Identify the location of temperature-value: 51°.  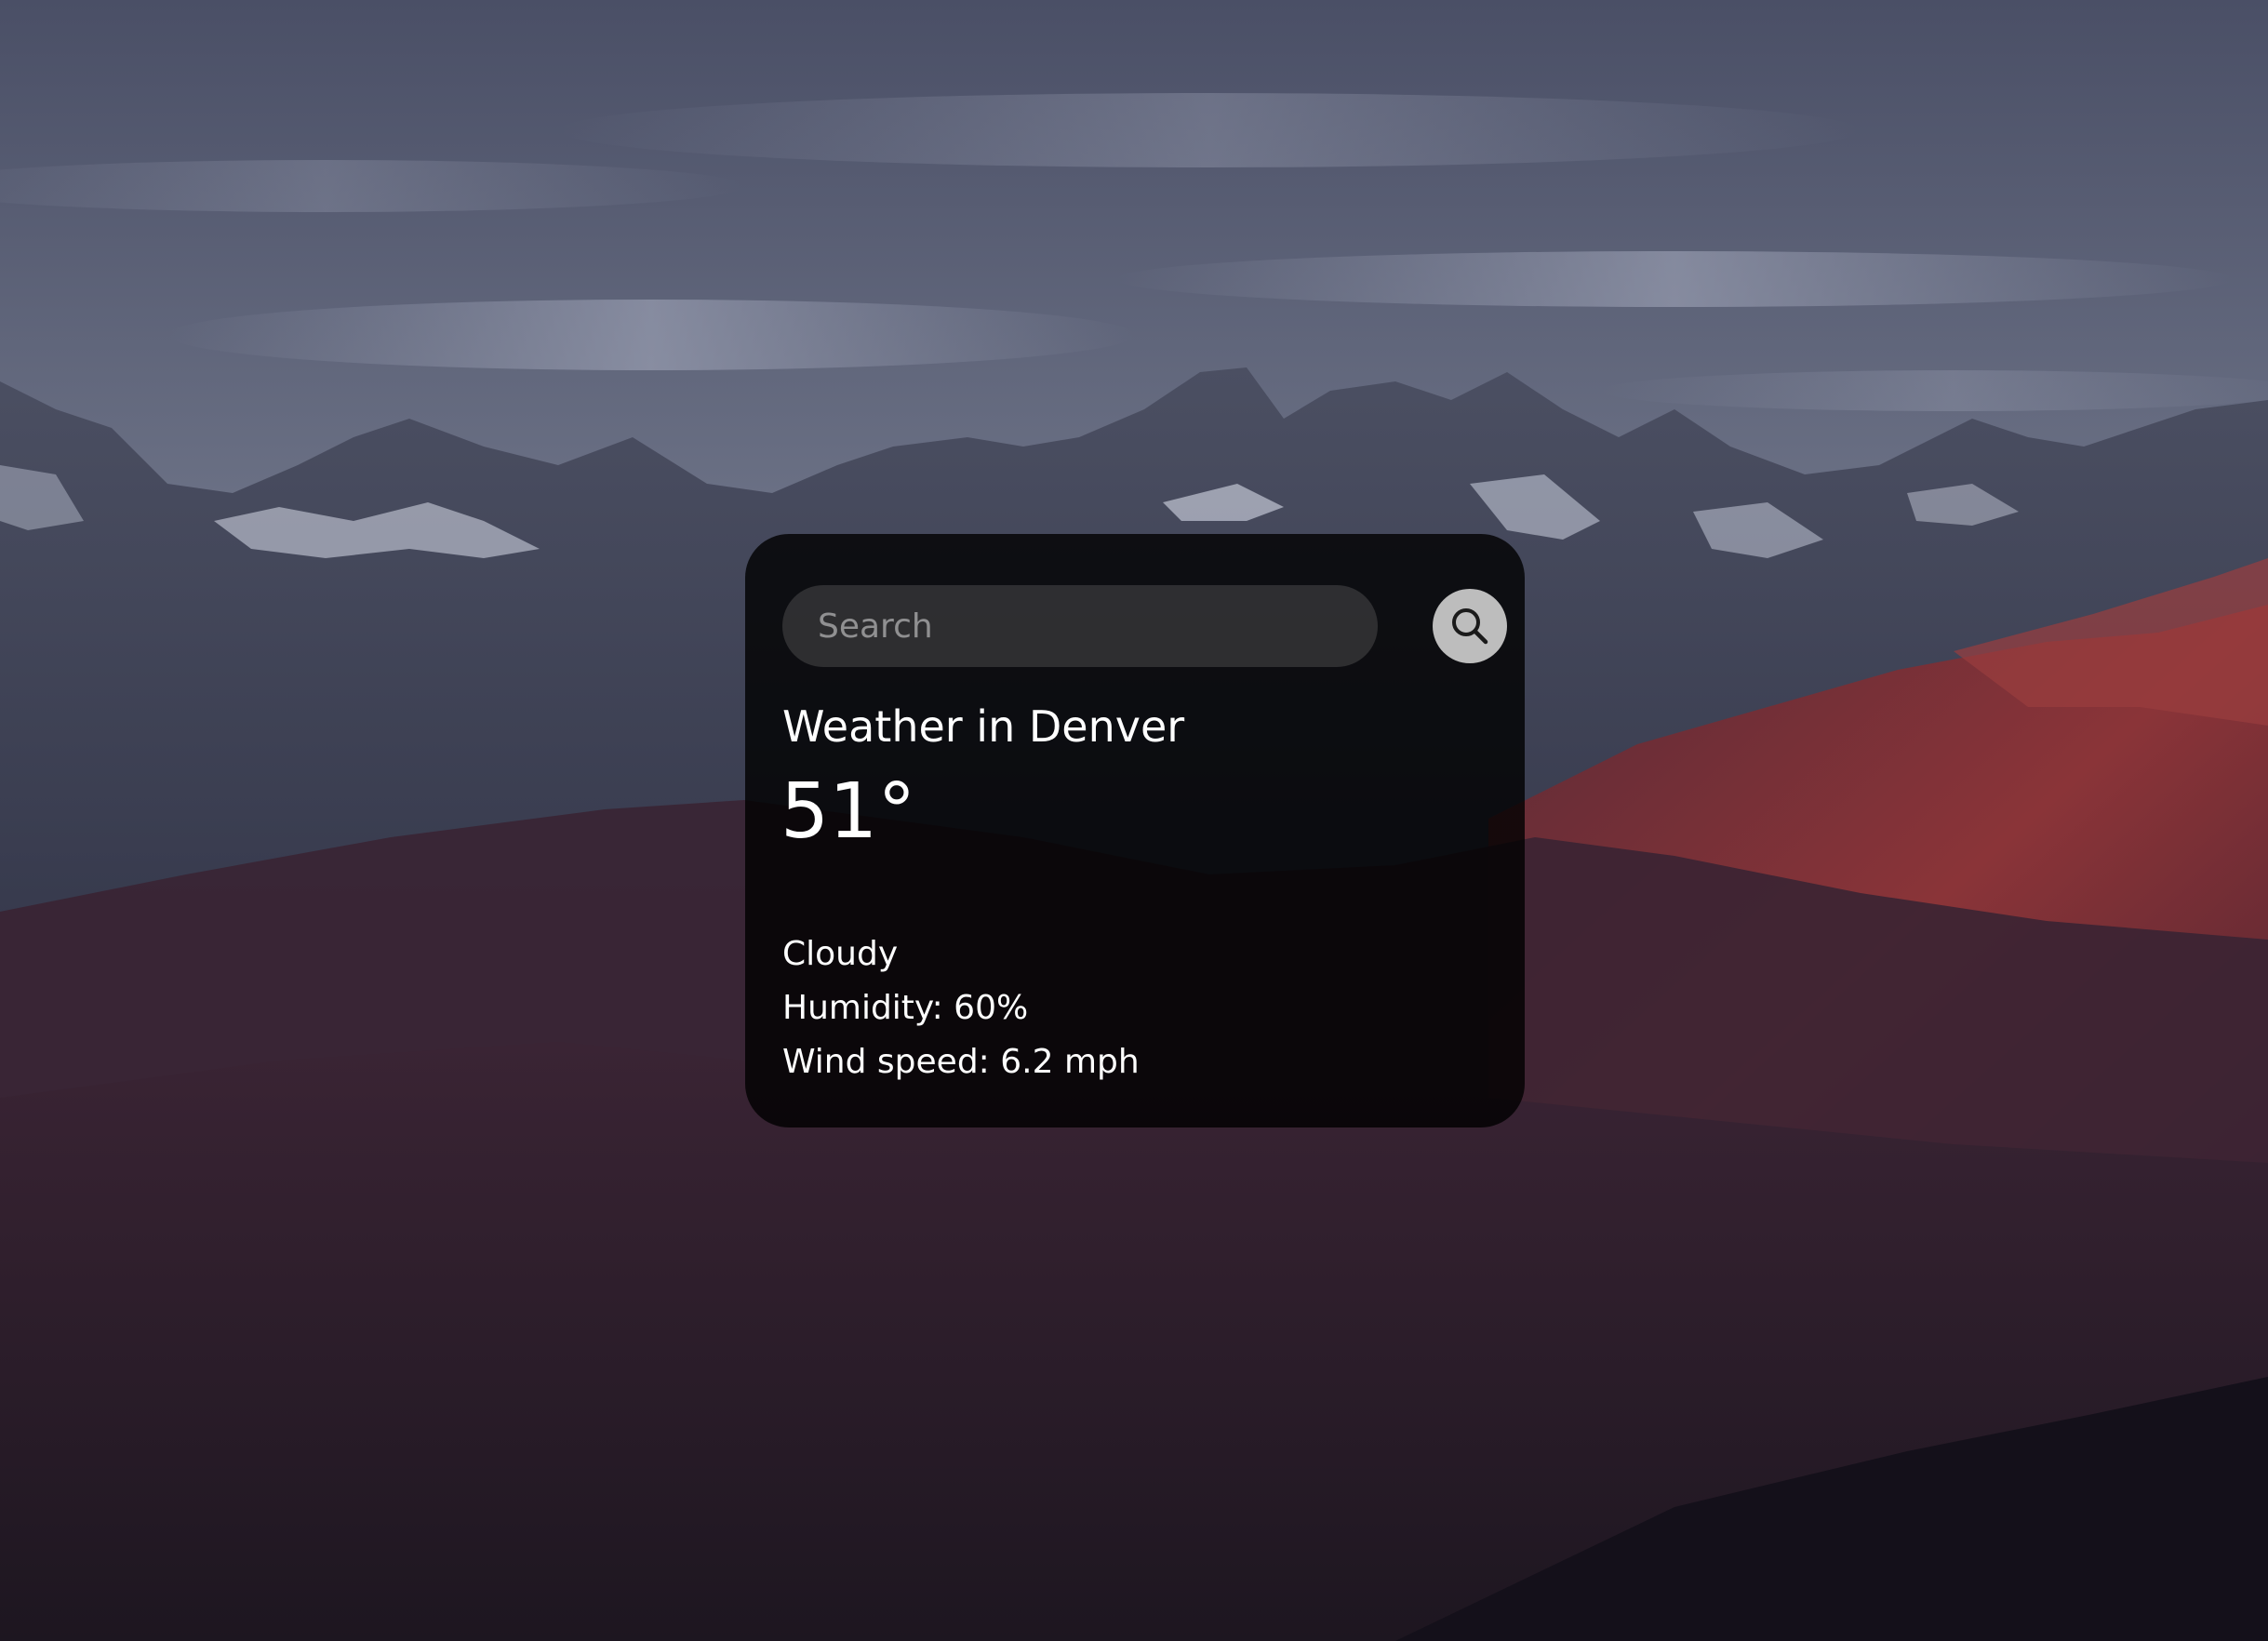
(848, 812).